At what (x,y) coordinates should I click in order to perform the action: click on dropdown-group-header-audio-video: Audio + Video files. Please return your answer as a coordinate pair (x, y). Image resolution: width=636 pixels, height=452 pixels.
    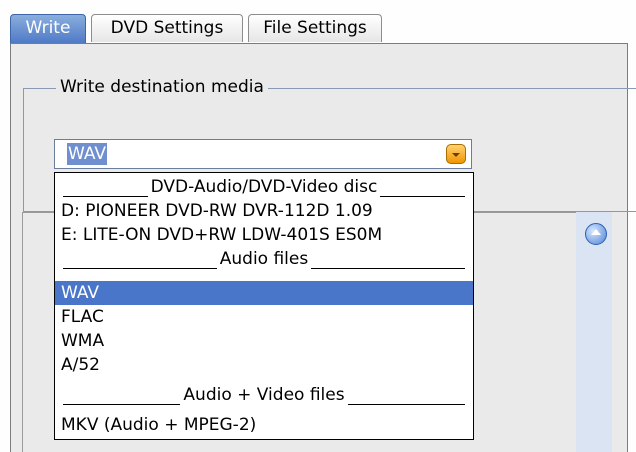
    Looking at the image, I should click on (264, 395).